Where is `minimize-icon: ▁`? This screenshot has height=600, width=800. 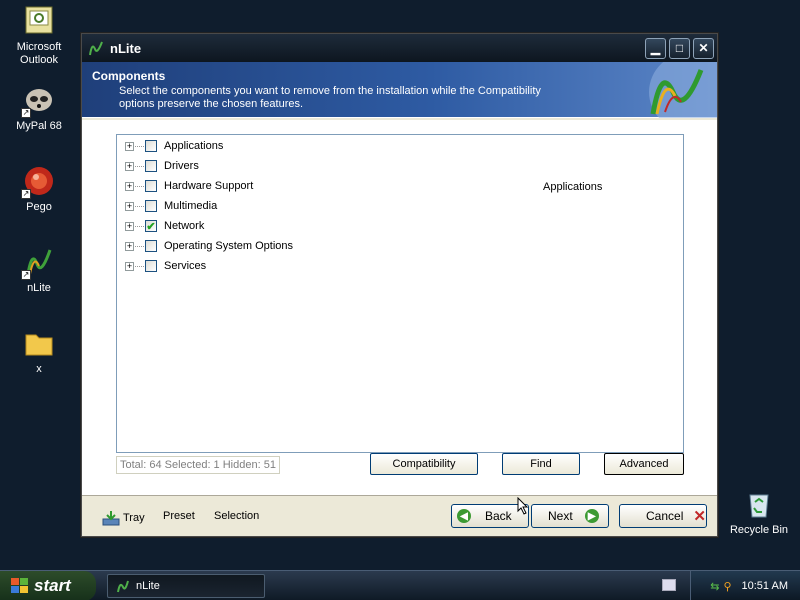 minimize-icon: ▁ is located at coordinates (655, 48).